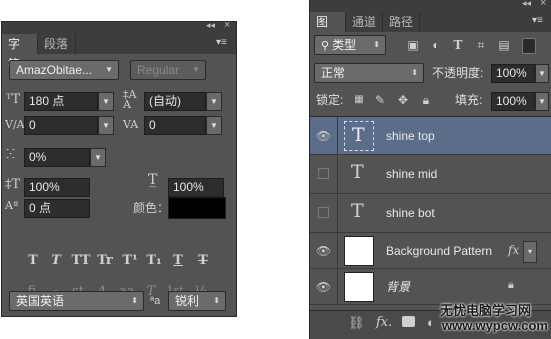  What do you see at coordinates (458, 45) in the screenshot?
I see `type-filter-icon: T` at bounding box center [458, 45].